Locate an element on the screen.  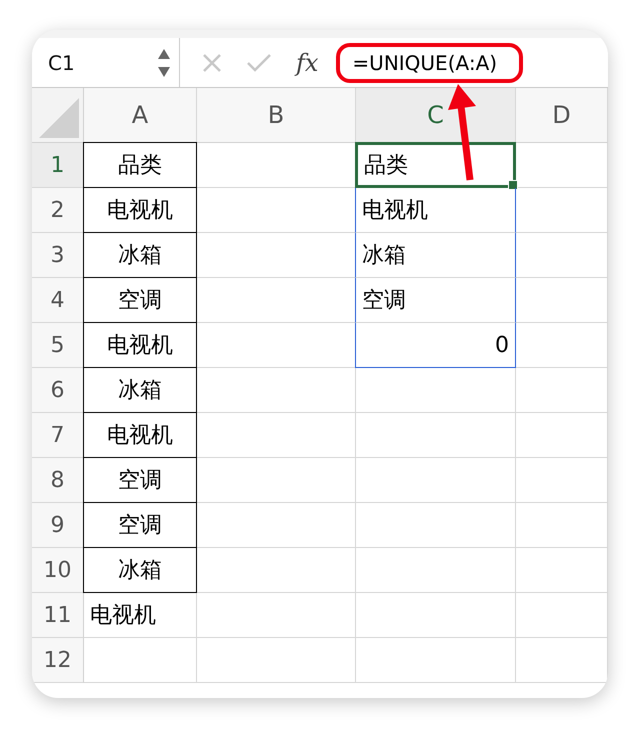
row-header: 12 is located at coordinates (58, 660).